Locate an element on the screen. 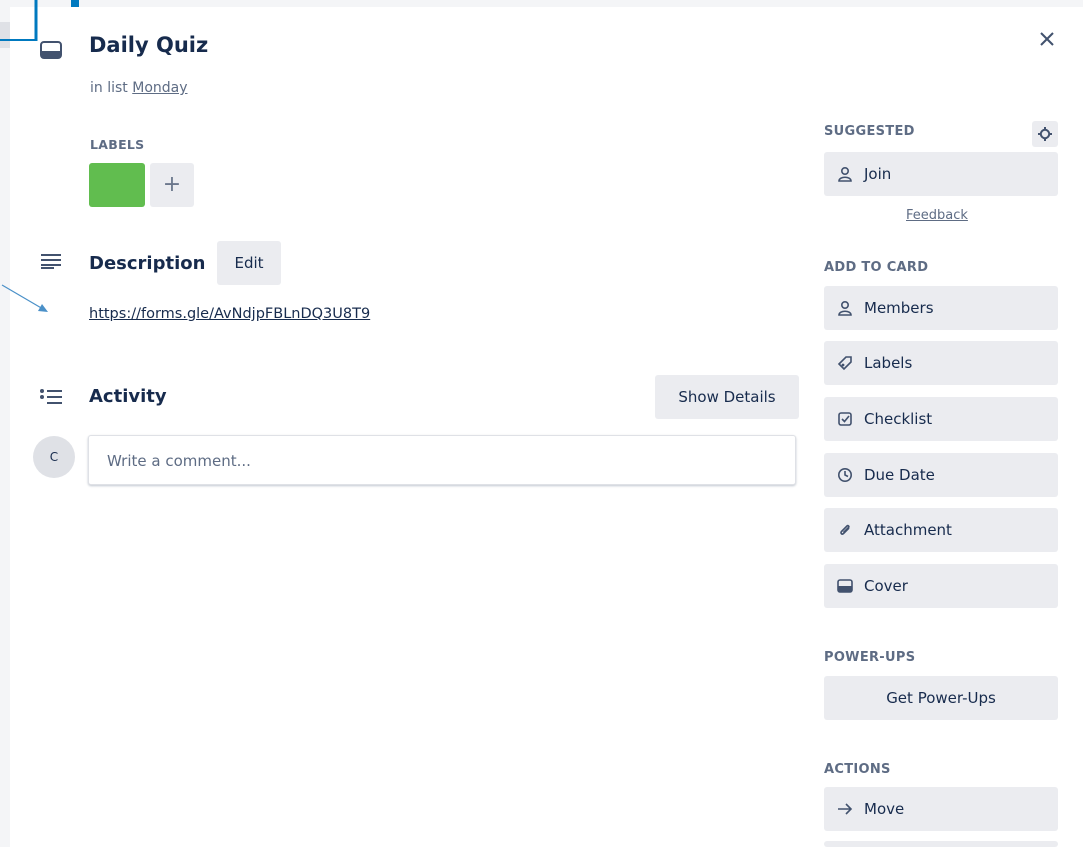 Image resolution: width=1083 pixels, height=847 pixels. avatar: C is located at coordinates (54, 457).